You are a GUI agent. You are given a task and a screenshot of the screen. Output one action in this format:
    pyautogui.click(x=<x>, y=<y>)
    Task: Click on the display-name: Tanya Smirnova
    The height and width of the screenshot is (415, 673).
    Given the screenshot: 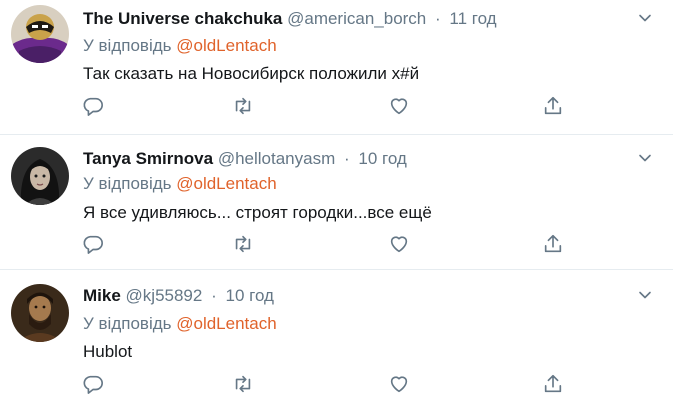 What is the action you would take?
    pyautogui.click(x=148, y=158)
    